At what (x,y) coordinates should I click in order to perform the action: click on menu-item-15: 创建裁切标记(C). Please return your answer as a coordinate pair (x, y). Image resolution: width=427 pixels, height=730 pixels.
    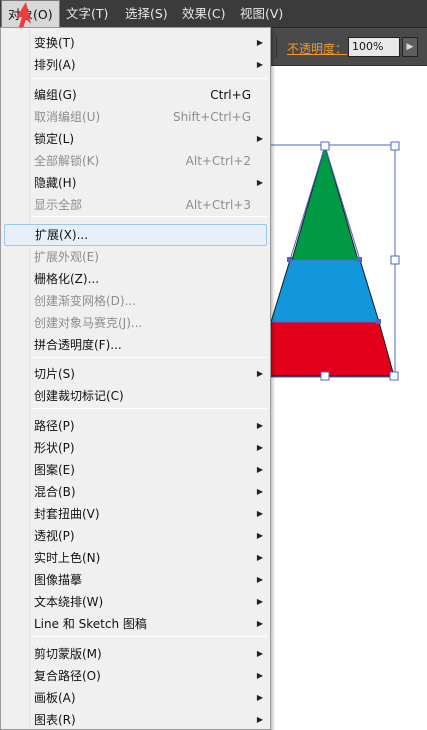
    Looking at the image, I should click on (135, 396).